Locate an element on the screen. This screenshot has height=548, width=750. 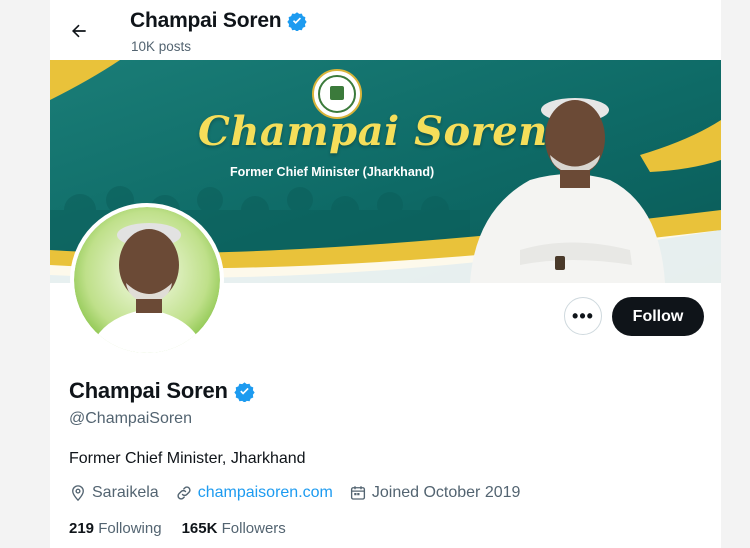
location-item: Saraikela is located at coordinates (114, 493).